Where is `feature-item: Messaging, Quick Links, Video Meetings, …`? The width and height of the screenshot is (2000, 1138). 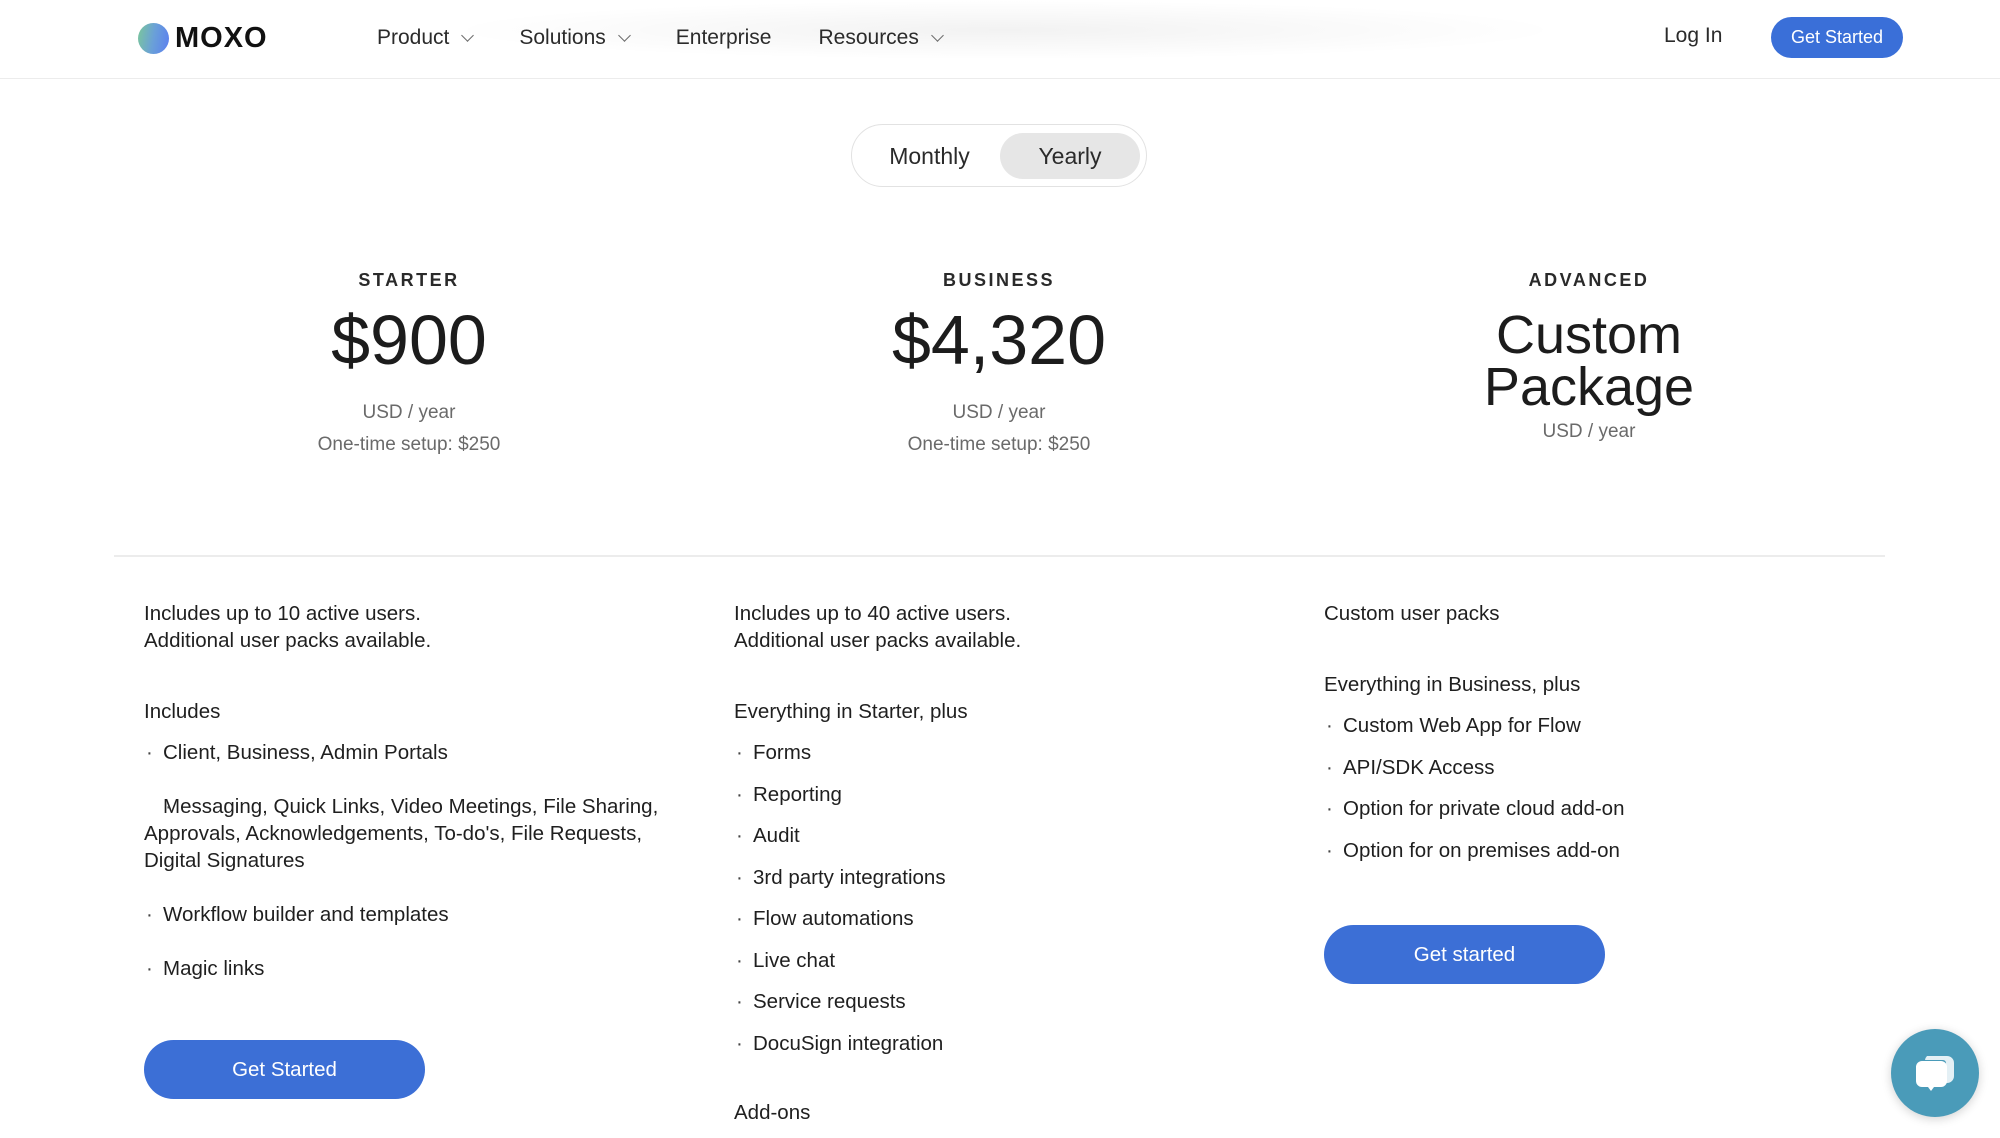
feature-item: Messaging, Quick Links, Video Meetings, … is located at coordinates (409, 833).